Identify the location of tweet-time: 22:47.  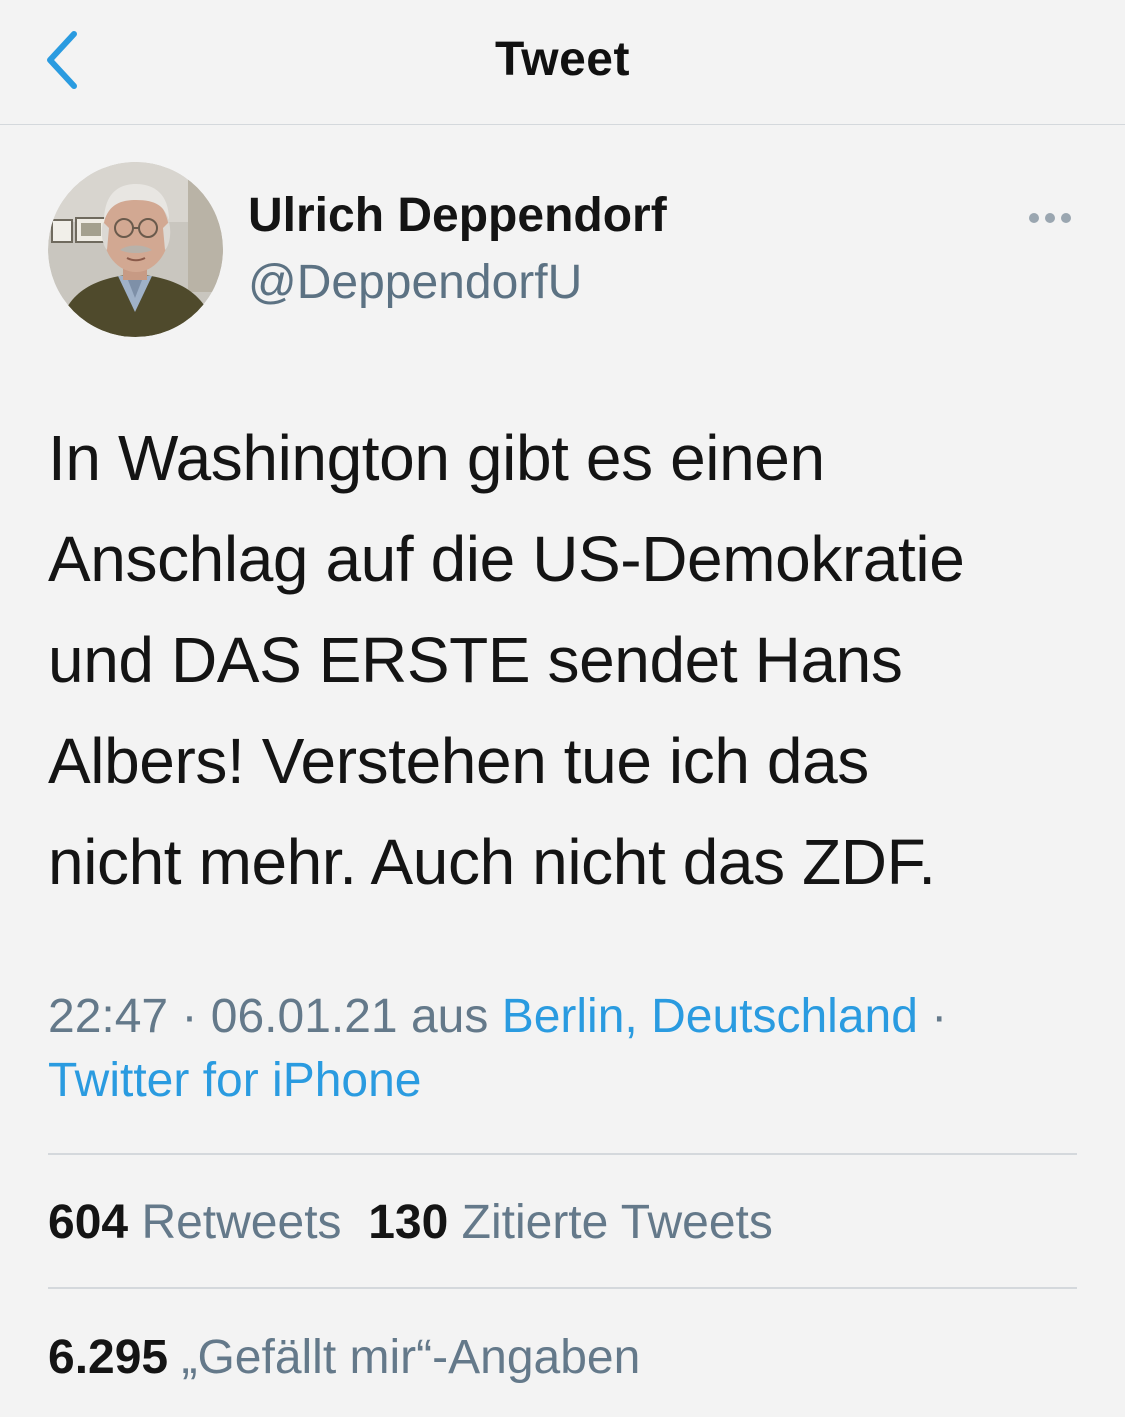
(108, 1016).